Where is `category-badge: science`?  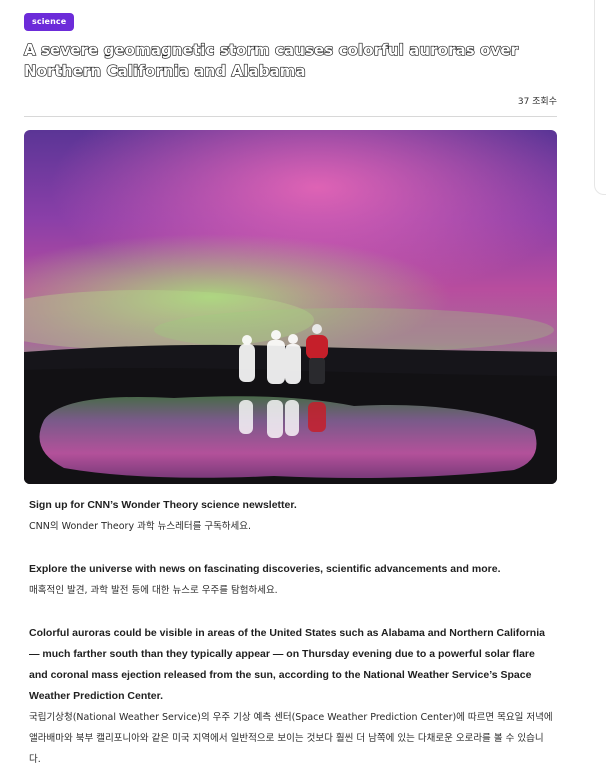
category-badge: science is located at coordinates (49, 22).